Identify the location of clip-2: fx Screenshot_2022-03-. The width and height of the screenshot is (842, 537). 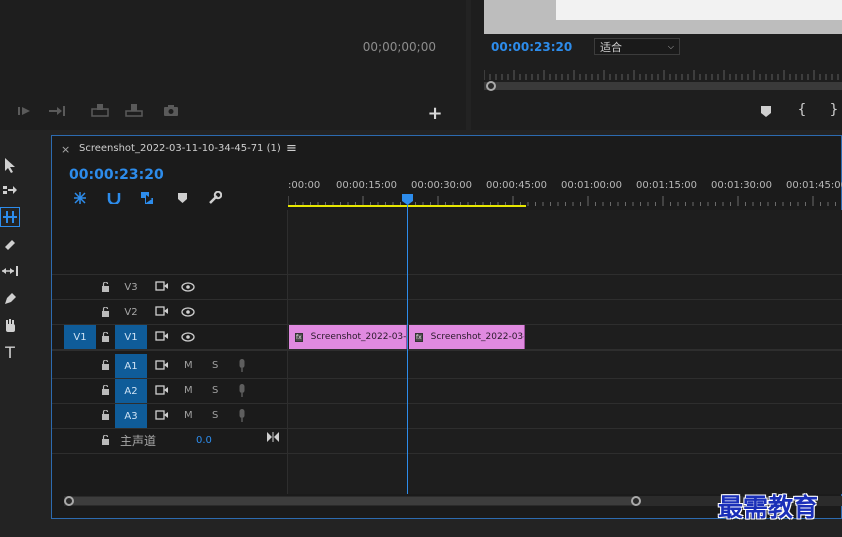
(467, 337).